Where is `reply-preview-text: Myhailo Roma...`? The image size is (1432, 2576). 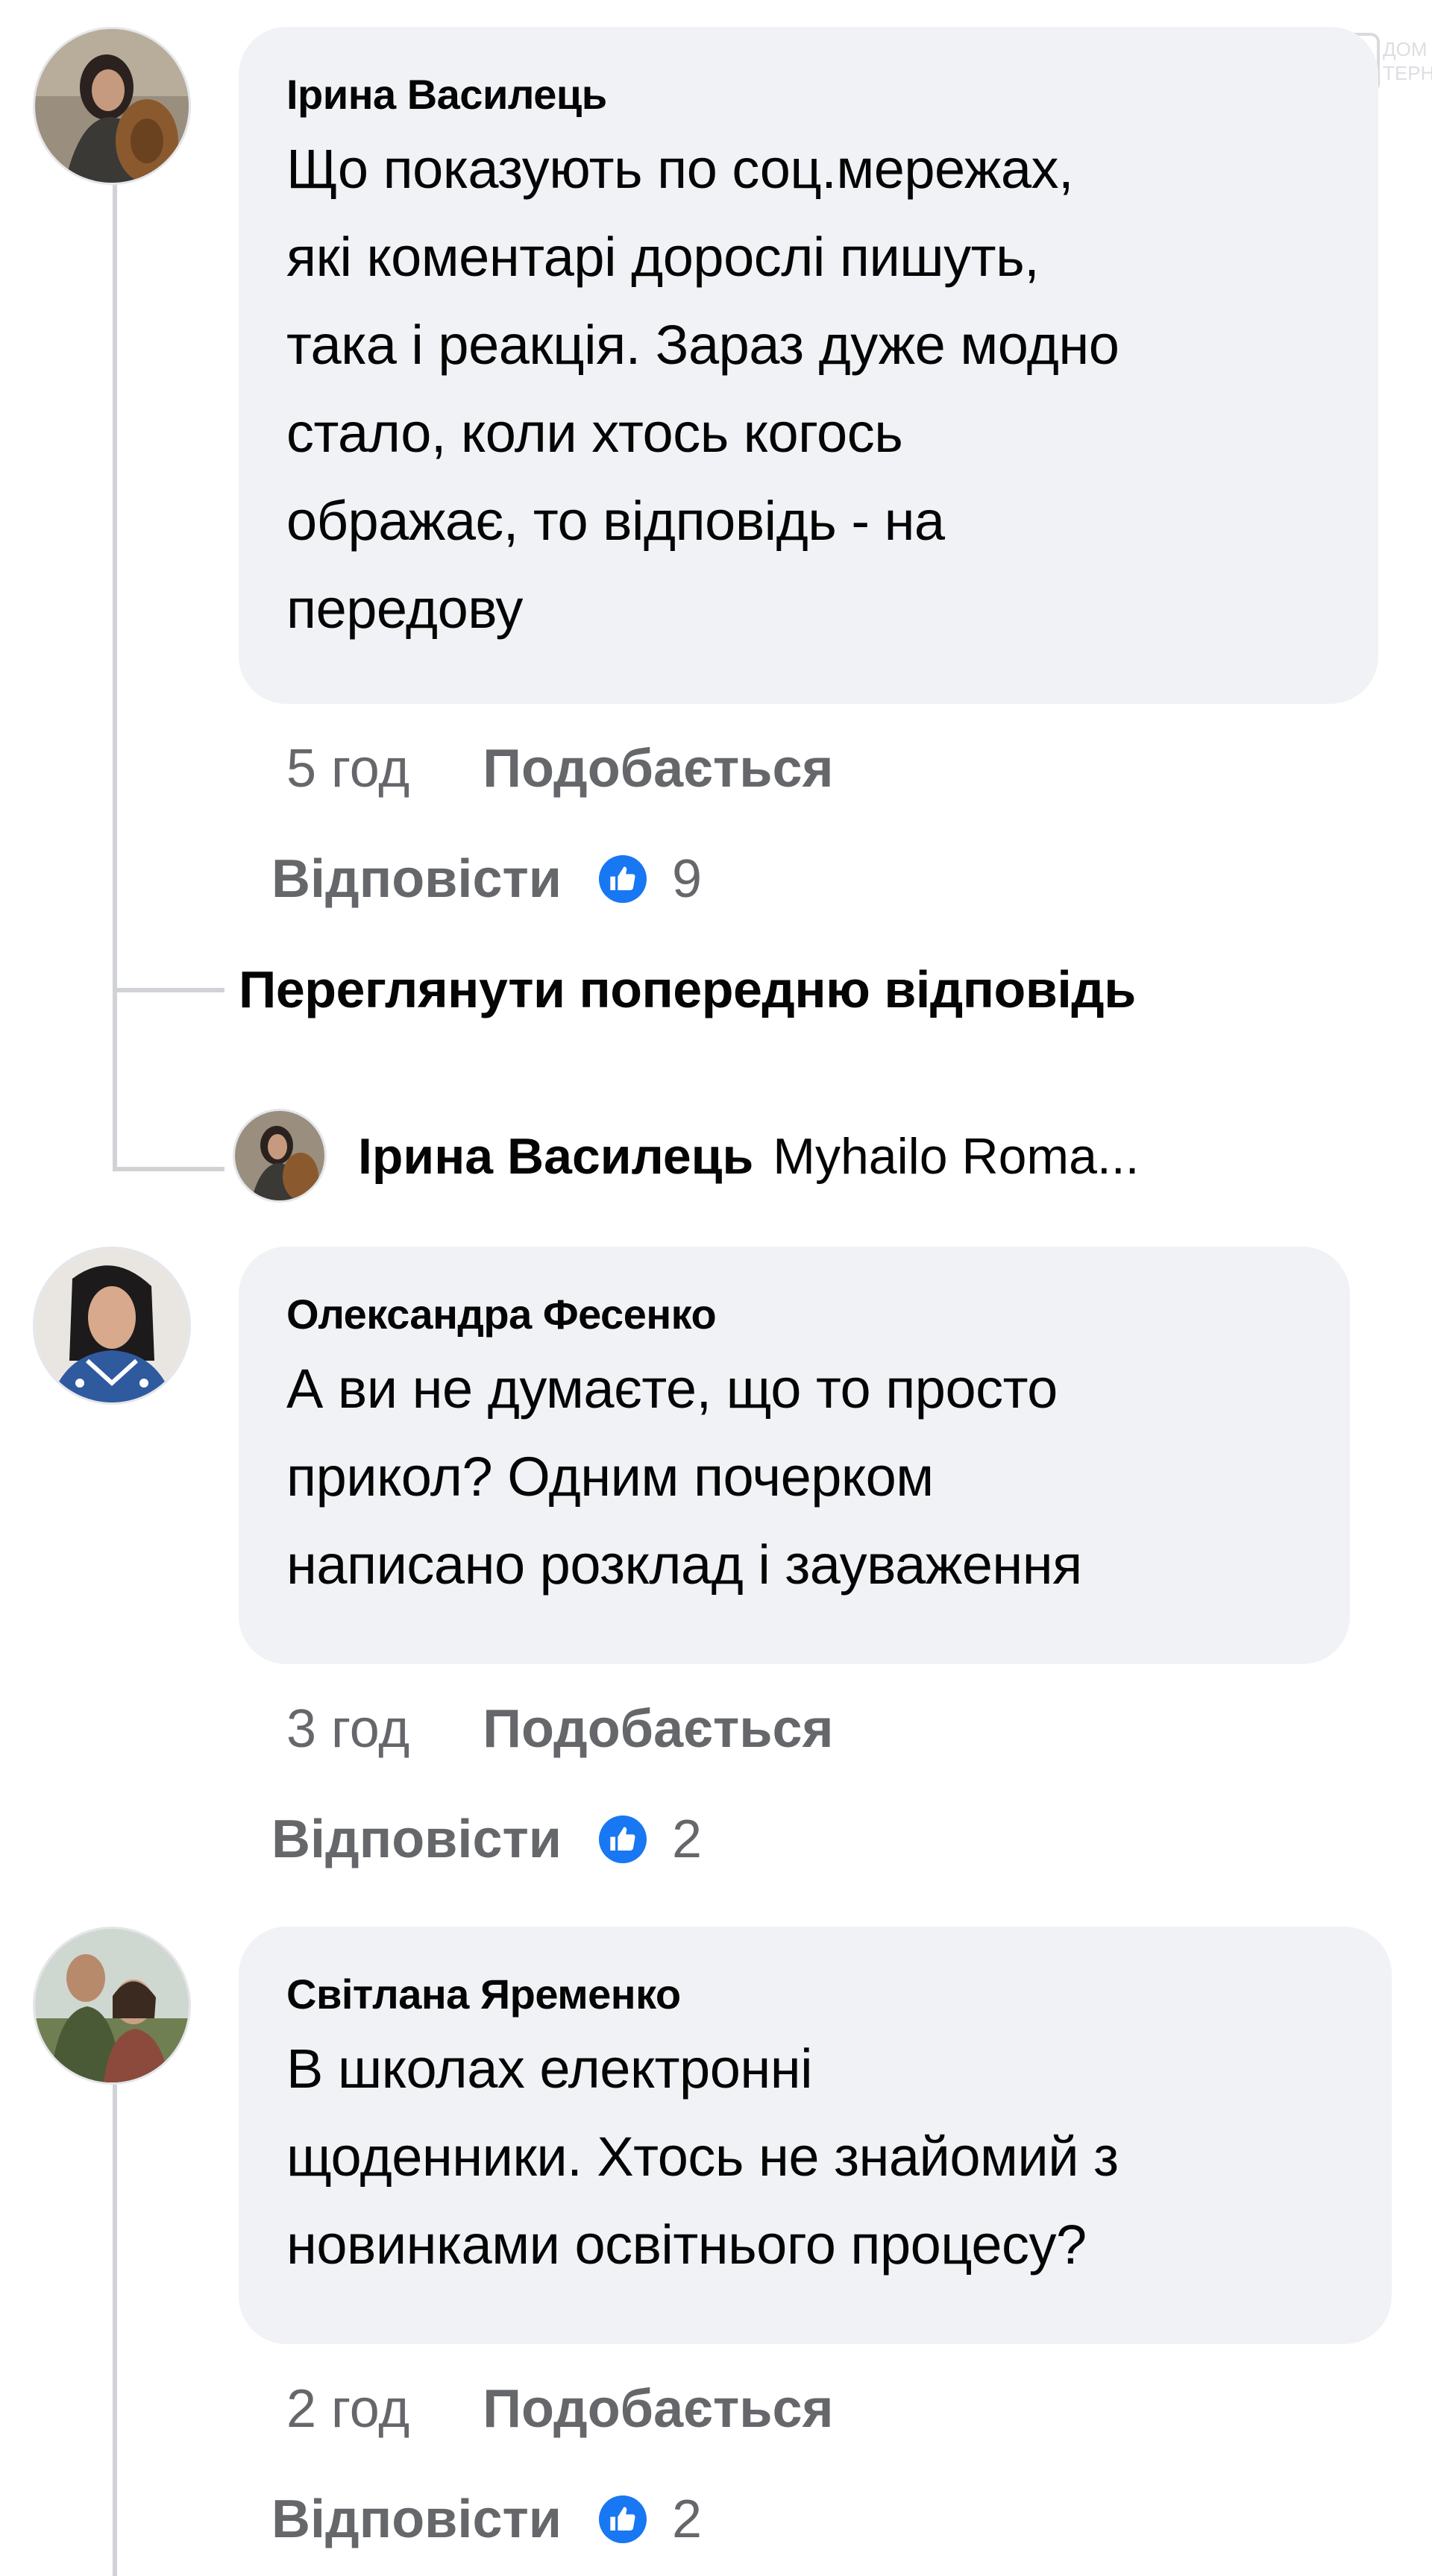 reply-preview-text: Myhailo Roma... is located at coordinates (956, 1156).